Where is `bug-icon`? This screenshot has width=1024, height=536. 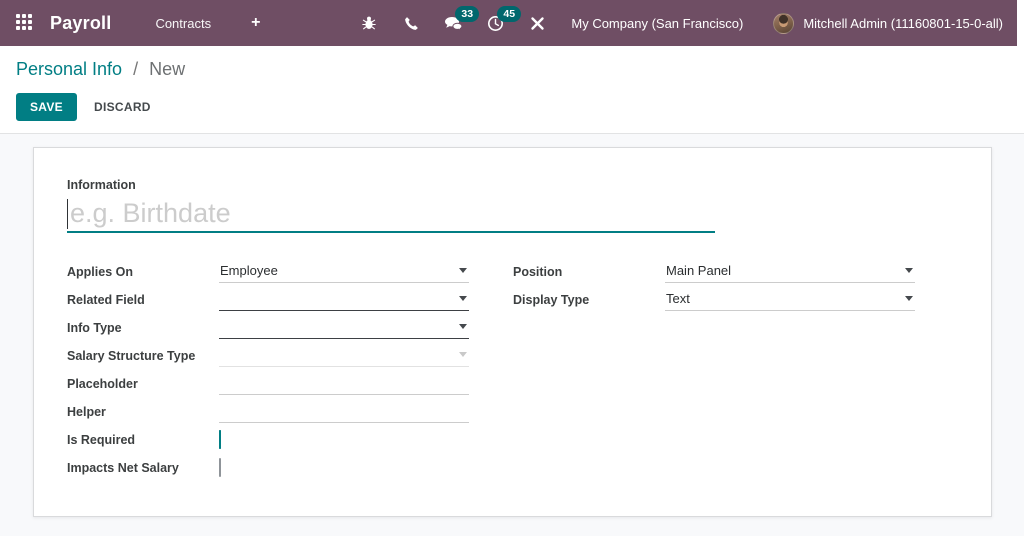 bug-icon is located at coordinates (369, 23).